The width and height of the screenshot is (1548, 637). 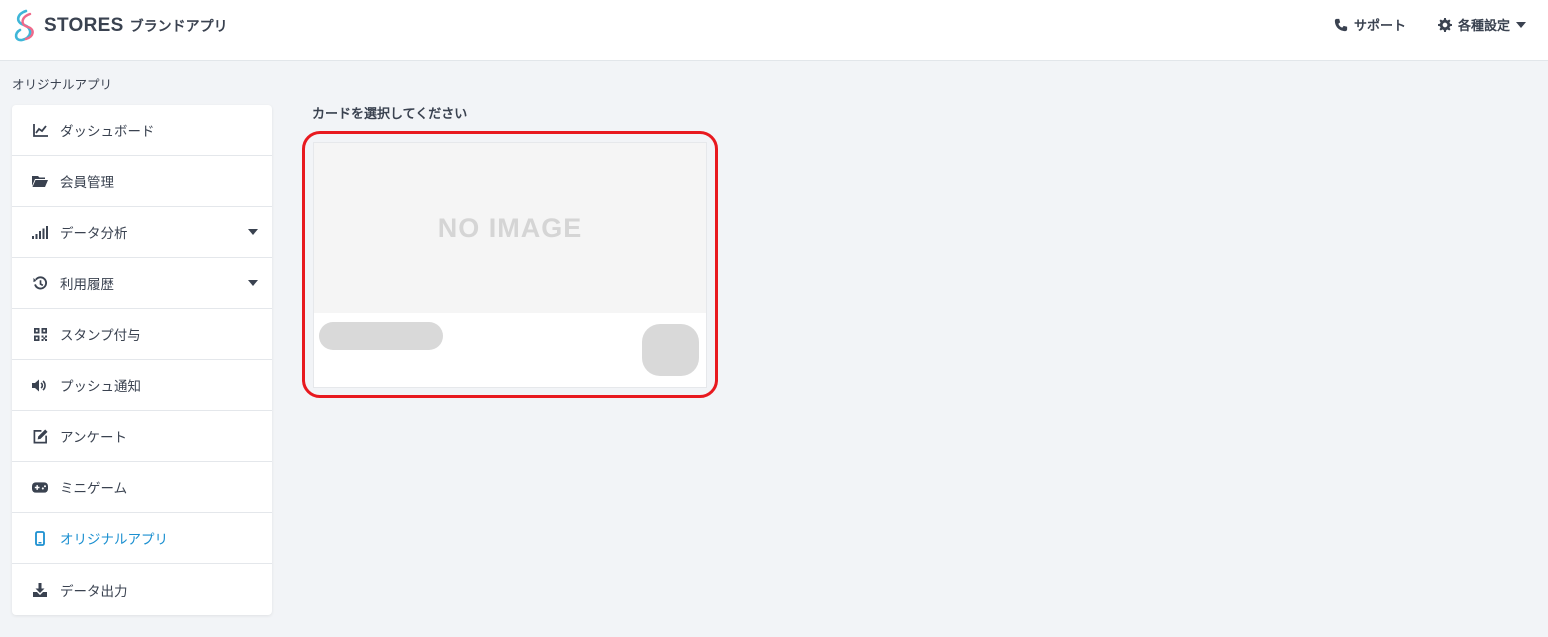 What do you see at coordinates (1379, 26) in the screenshot?
I see `support-label: サポート` at bounding box center [1379, 26].